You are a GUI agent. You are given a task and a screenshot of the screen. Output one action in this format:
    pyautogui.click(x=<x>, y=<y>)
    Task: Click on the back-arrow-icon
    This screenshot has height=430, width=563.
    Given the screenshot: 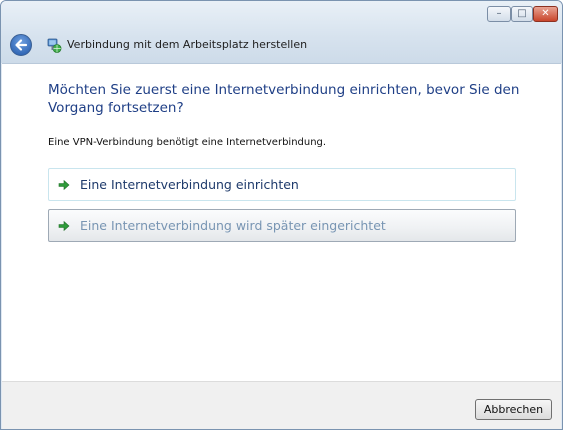 What is the action you would take?
    pyautogui.click(x=21, y=45)
    